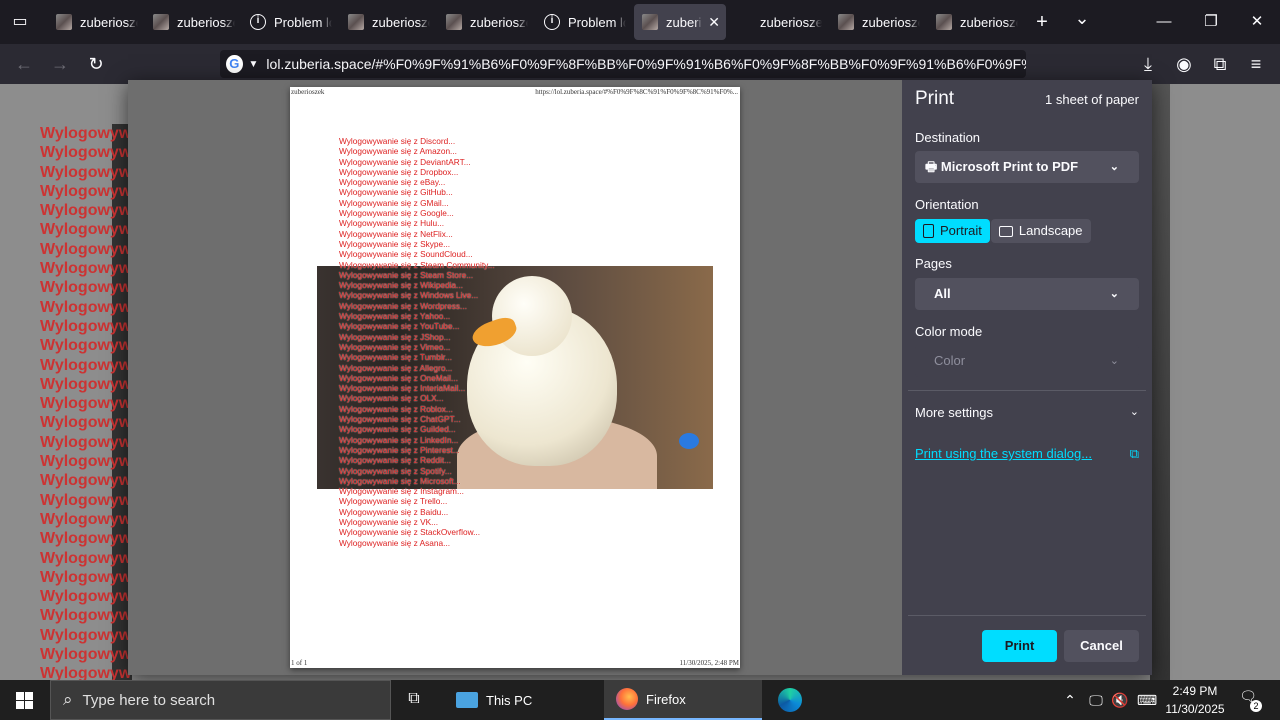 This screenshot has height=720, width=1280. What do you see at coordinates (24, 700) in the screenshot?
I see `start-button` at bounding box center [24, 700].